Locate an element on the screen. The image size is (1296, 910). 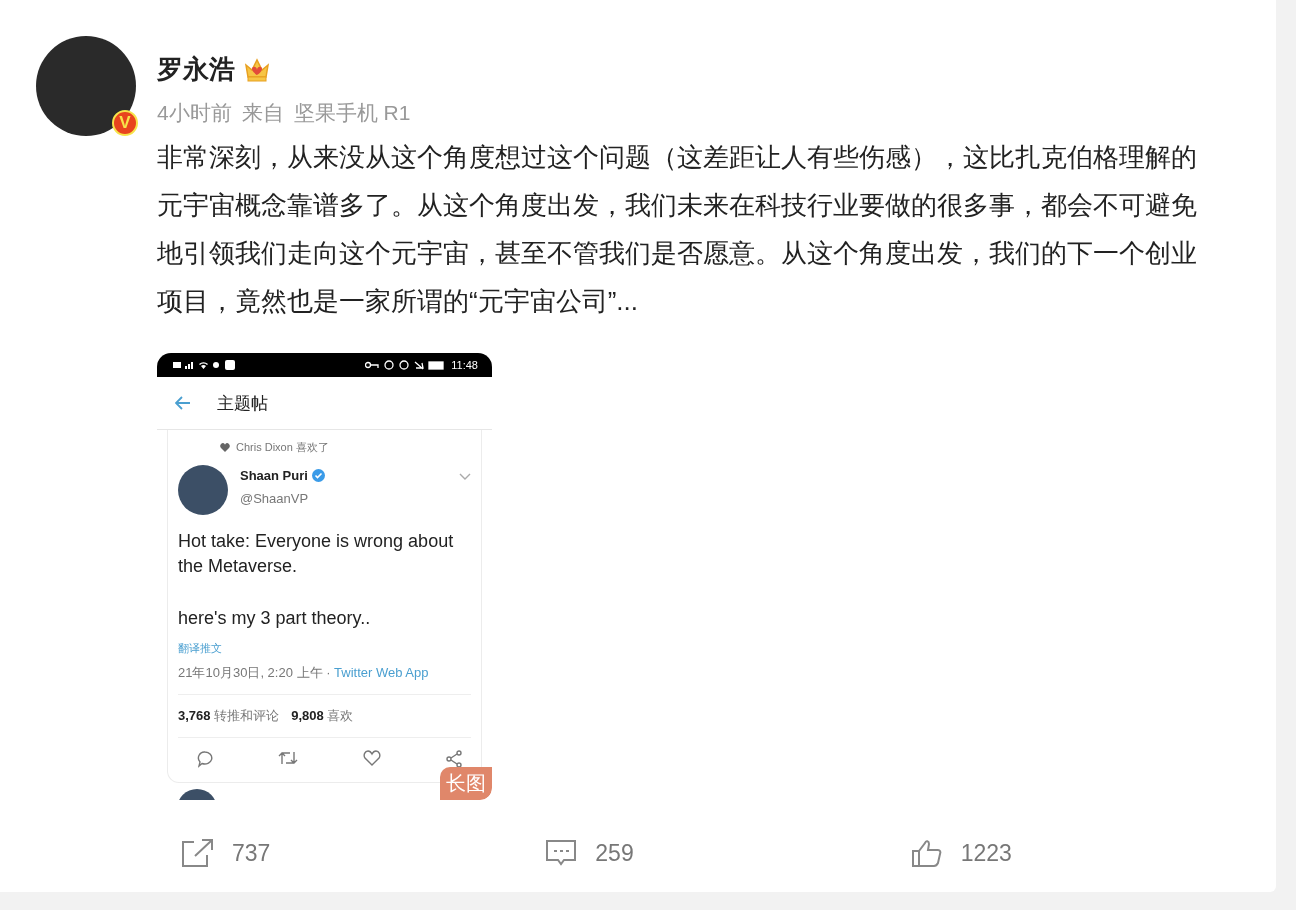
liked-by-text: Chris Dixon 喜欢了 is located at coordinates (282, 447).